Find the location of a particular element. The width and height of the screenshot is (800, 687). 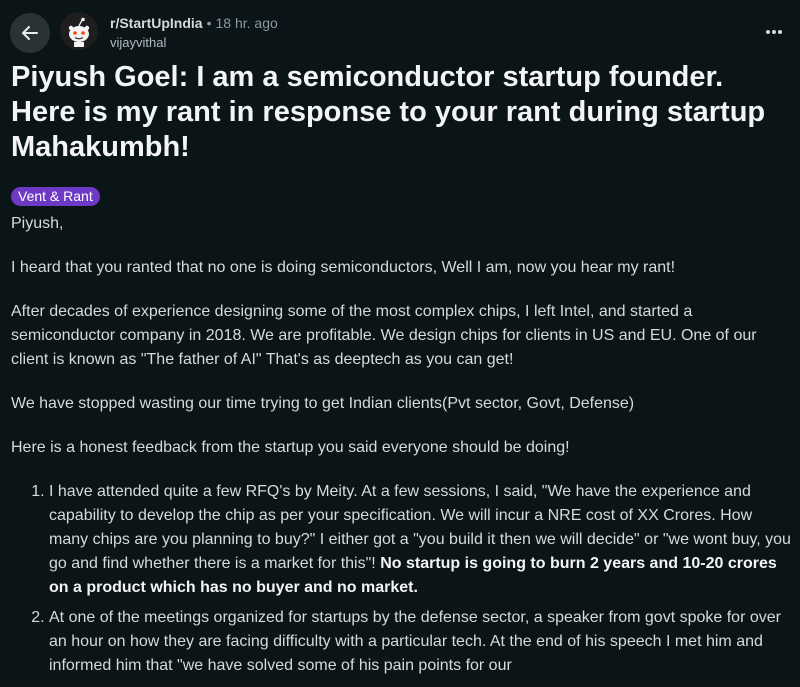

post-meta: r/StartUpIndia • 18 hr. ago is located at coordinates (194, 23).